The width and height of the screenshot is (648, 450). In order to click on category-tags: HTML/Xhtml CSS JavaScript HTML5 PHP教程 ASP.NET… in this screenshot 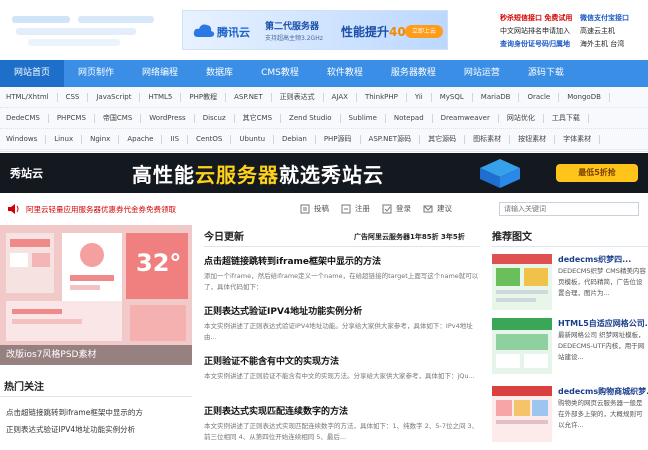, I will do `click(324, 119)`.